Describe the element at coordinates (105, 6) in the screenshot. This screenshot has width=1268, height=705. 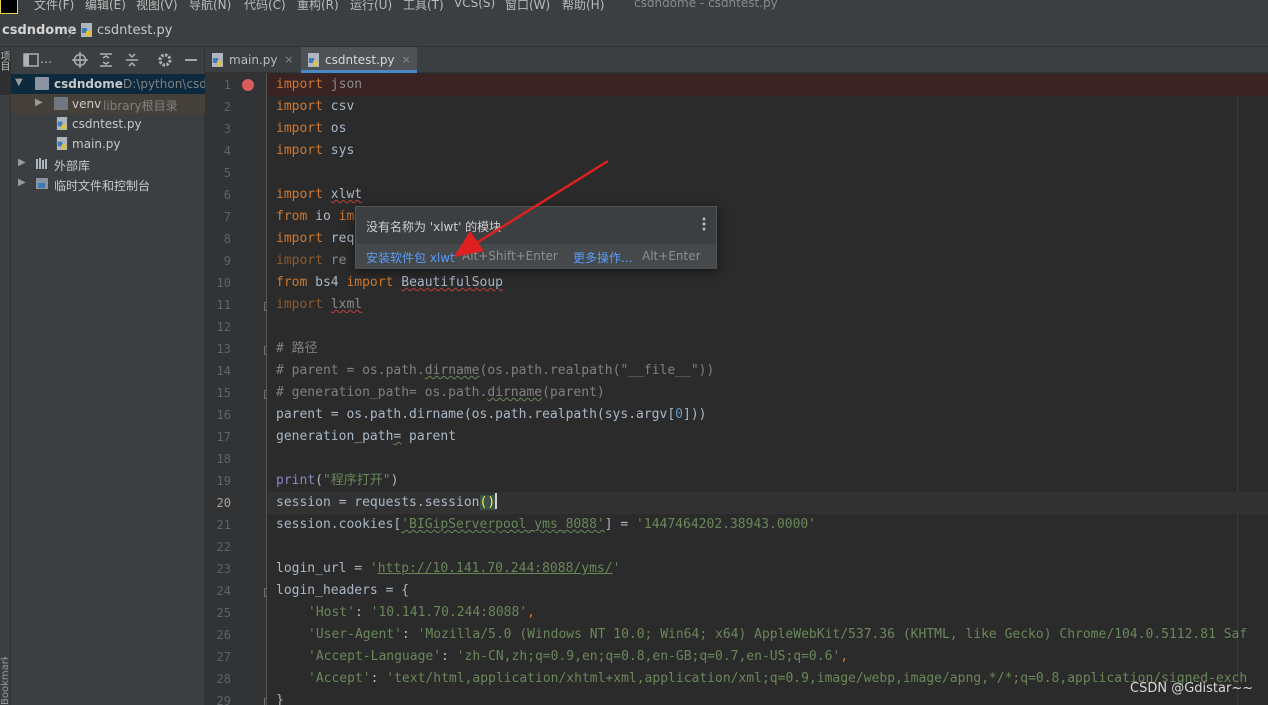
I see `menu-edit: 编辑(E)` at that location.